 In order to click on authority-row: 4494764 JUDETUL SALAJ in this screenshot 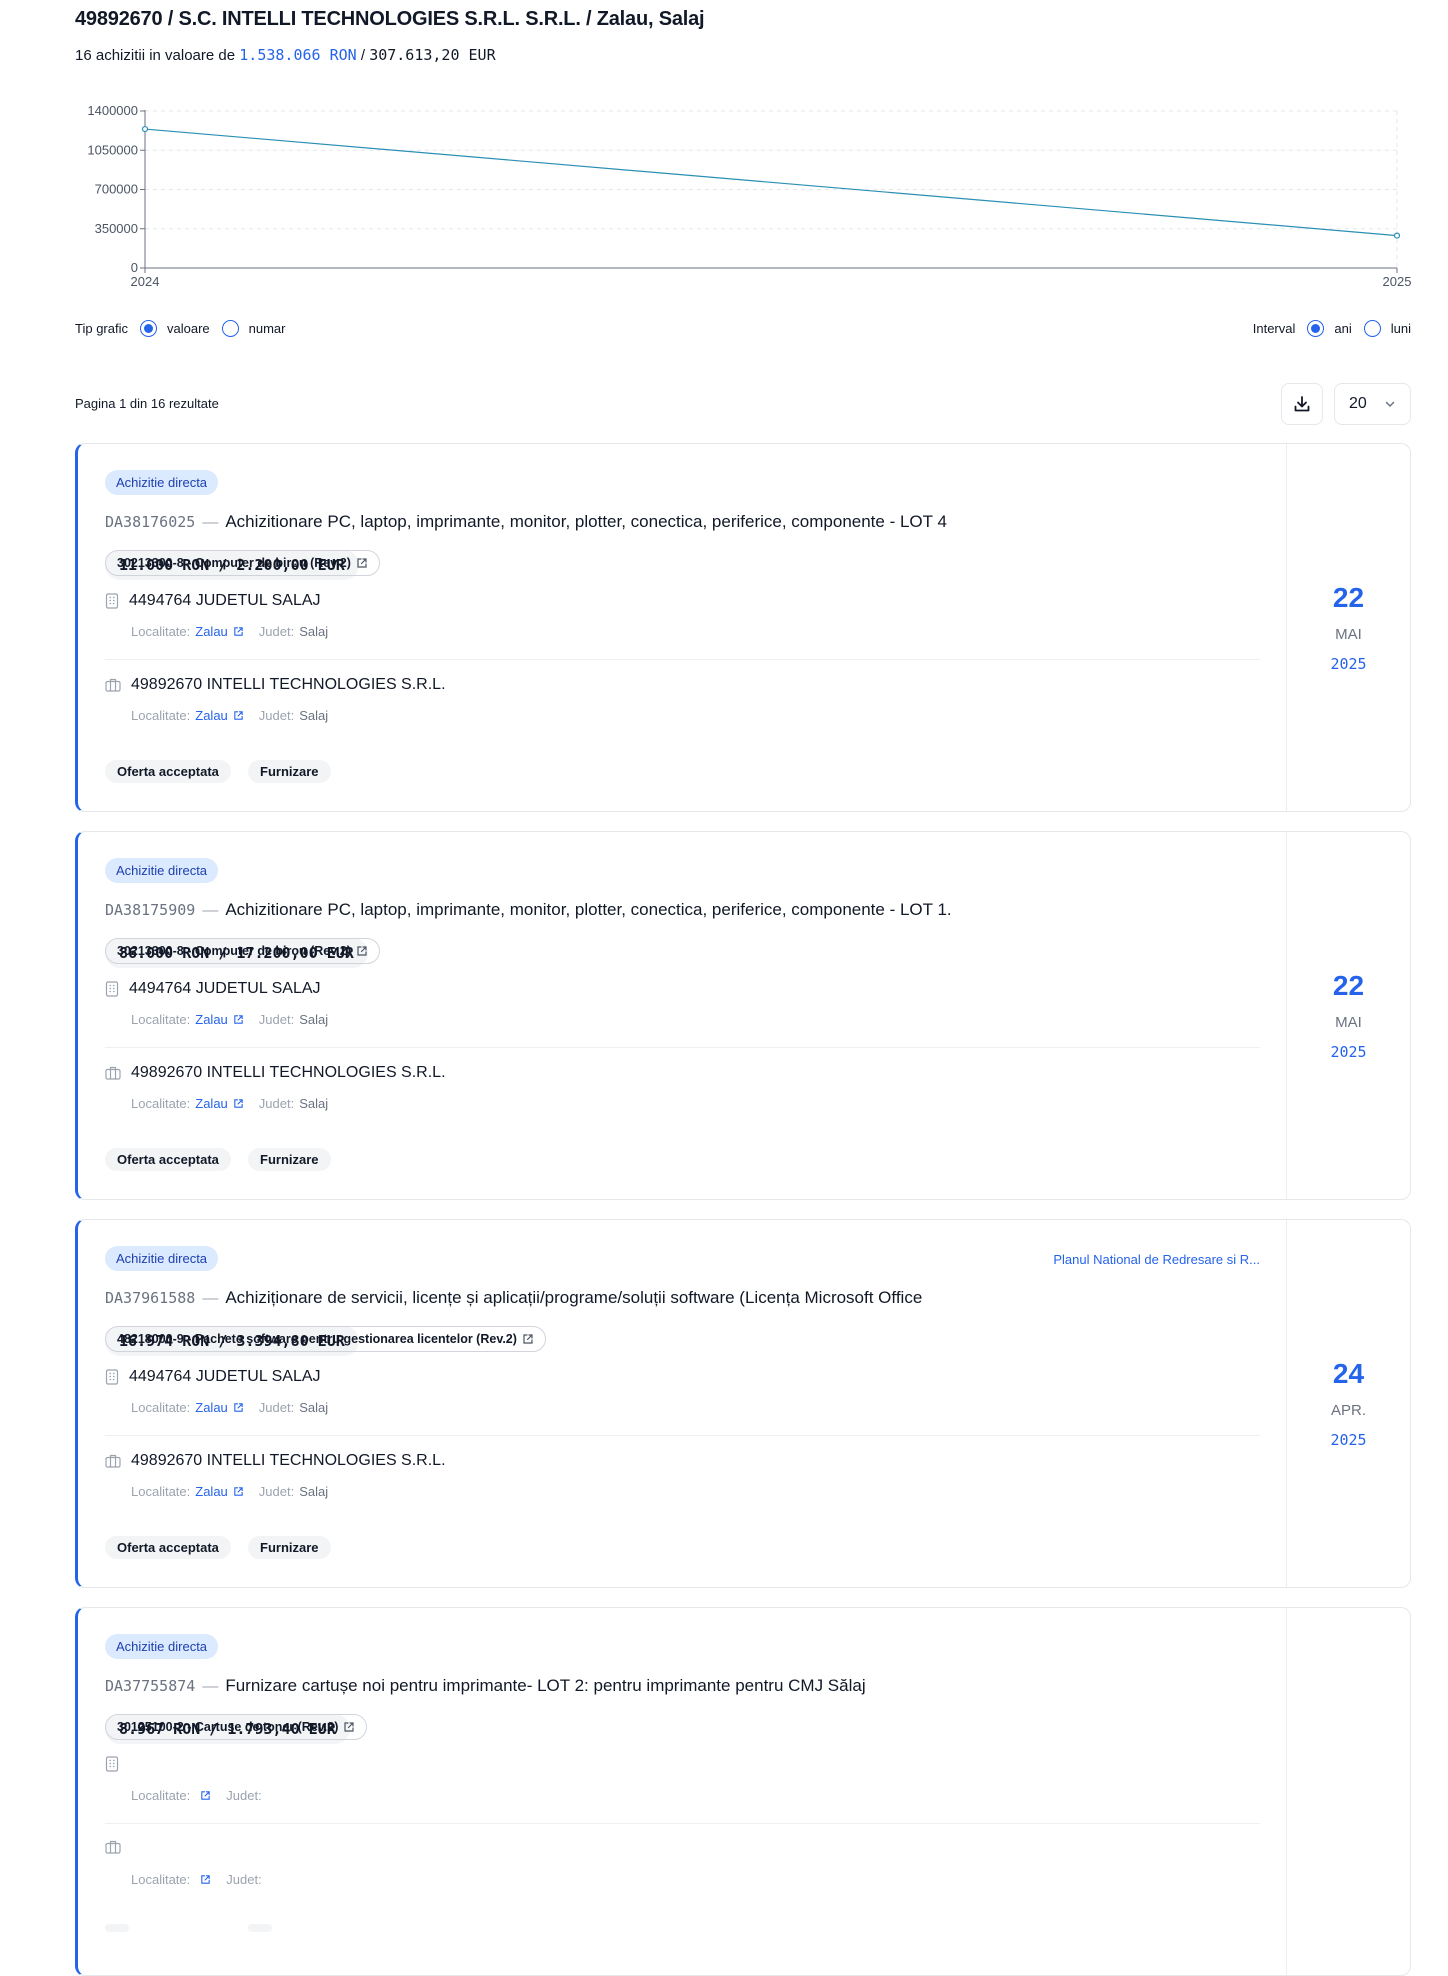, I will do `click(213, 601)`.